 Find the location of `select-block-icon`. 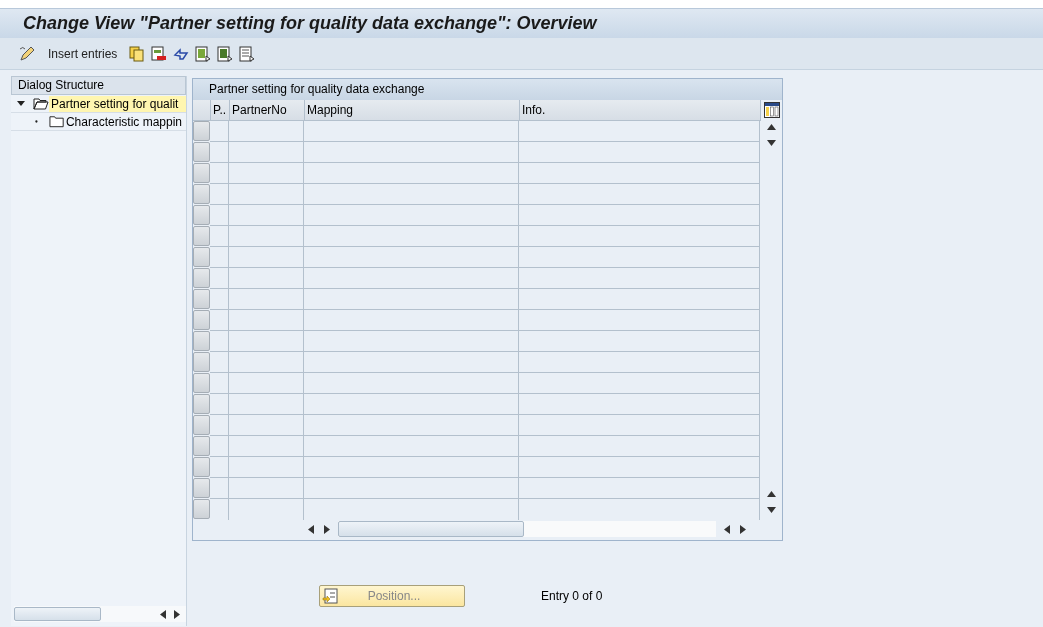

select-block-icon is located at coordinates (225, 53).